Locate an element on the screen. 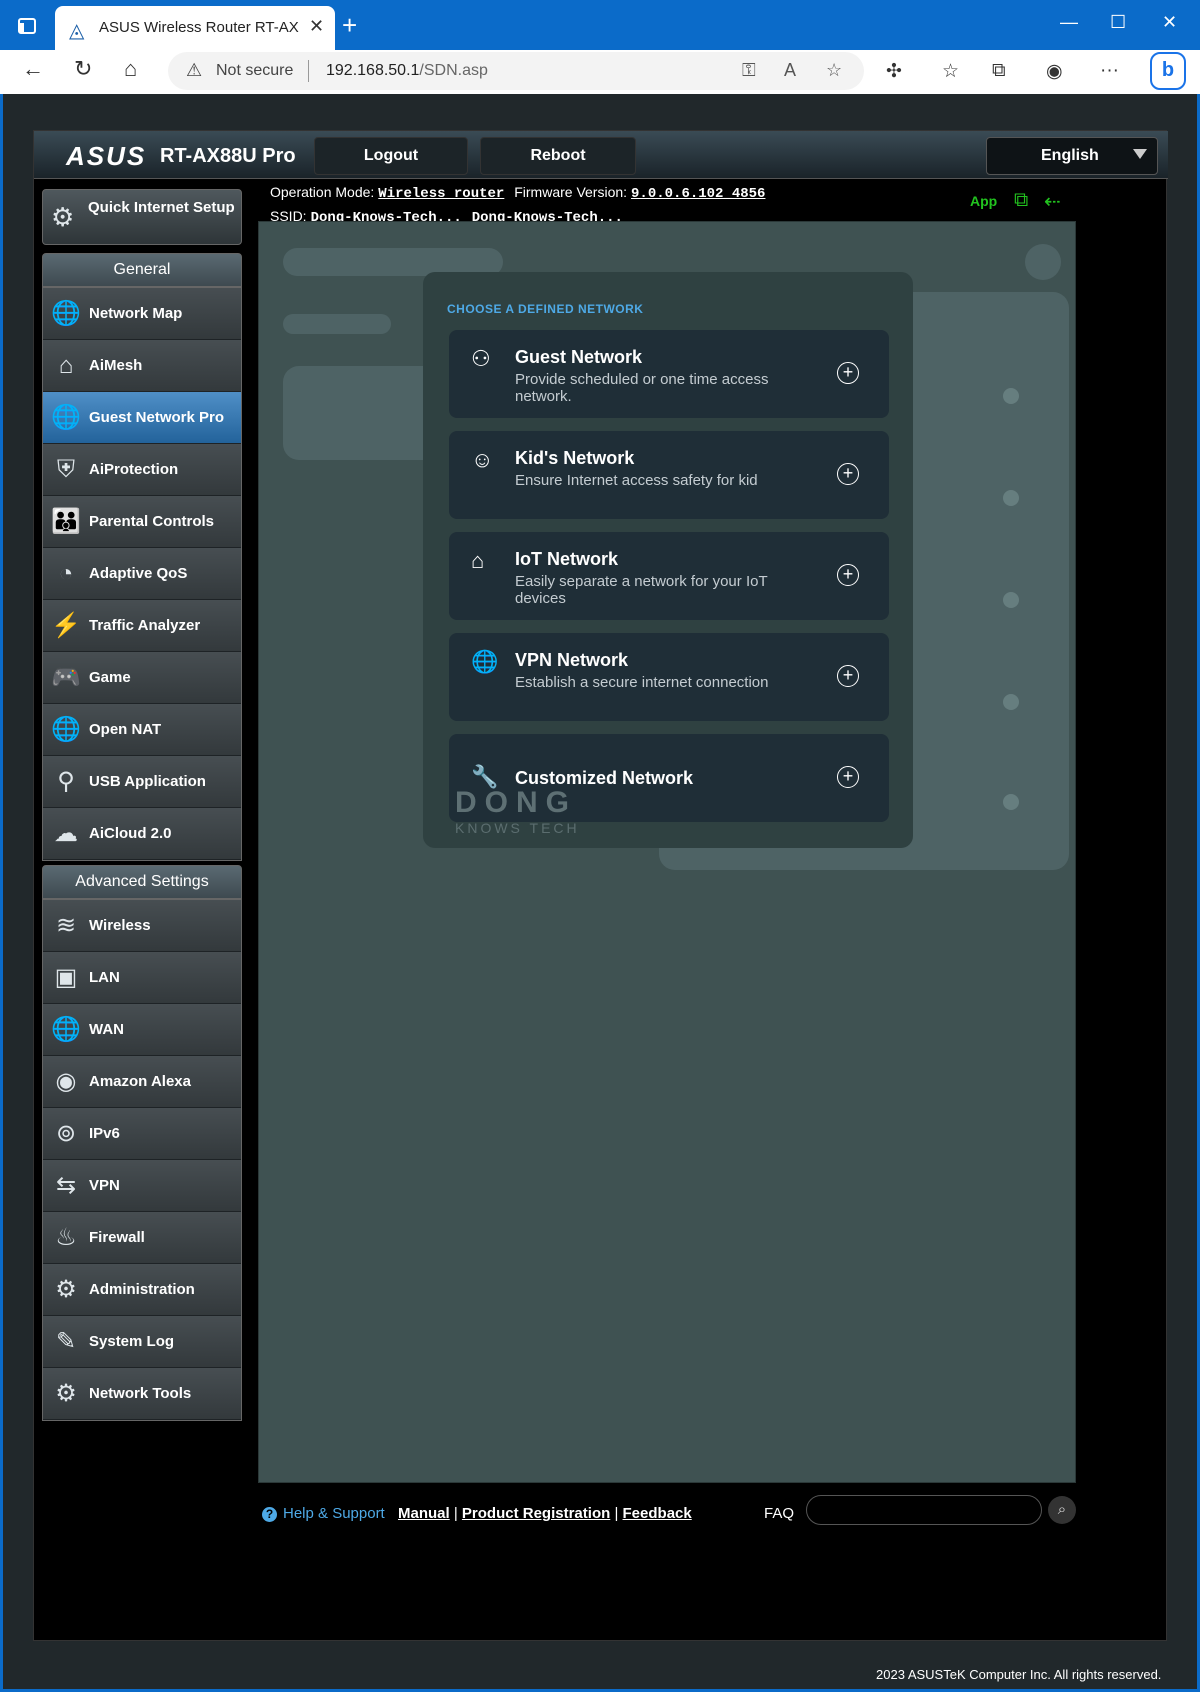 This screenshot has width=1200, height=1692. cloud-icon: ☁ is located at coordinates (66, 833).